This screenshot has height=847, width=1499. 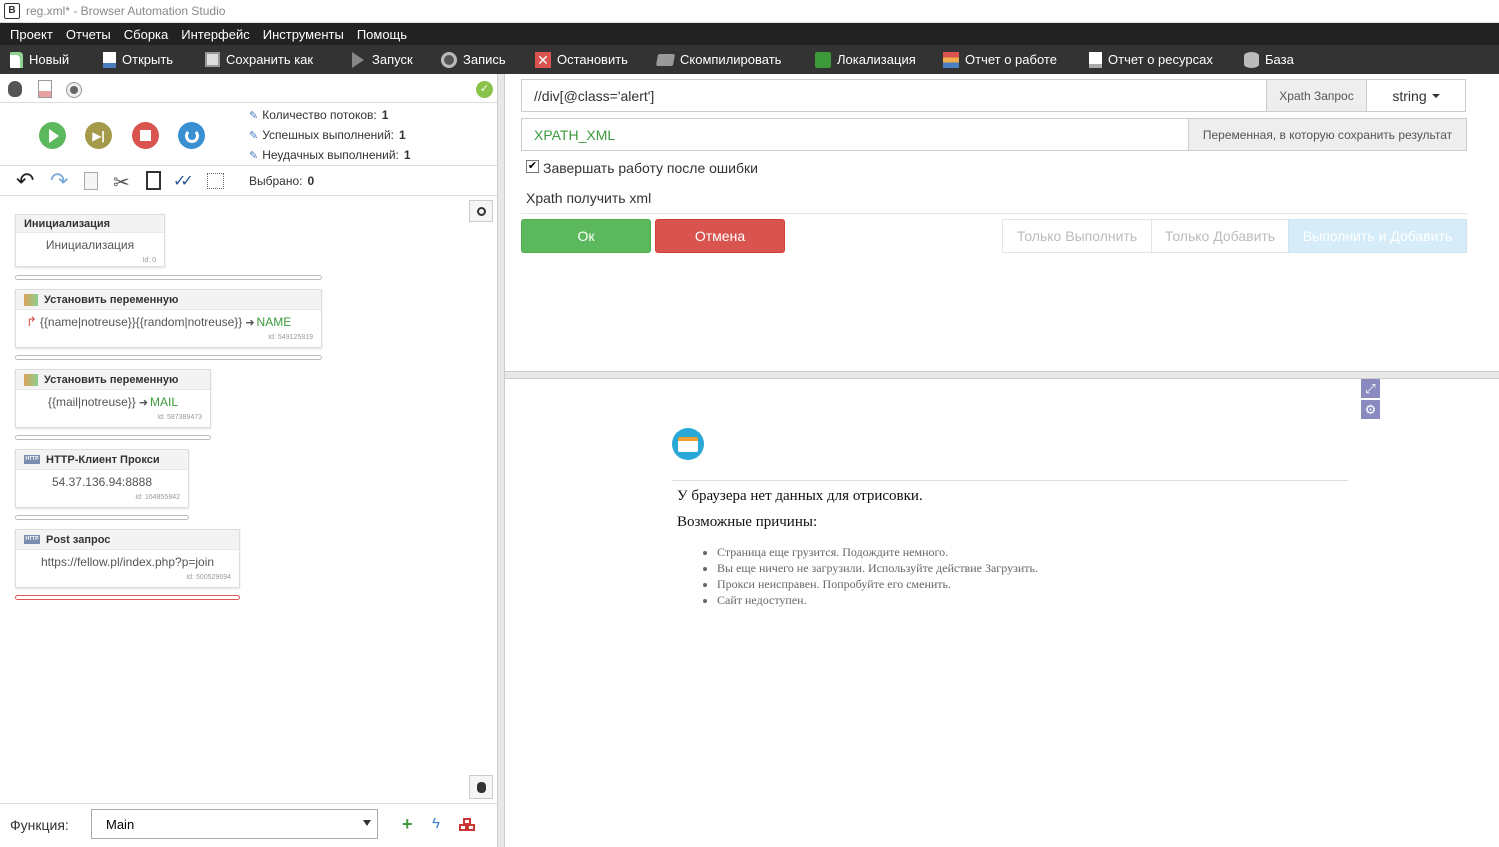 What do you see at coordinates (303, 34) in the screenshot?
I see `menu-tools: Инструменты` at bounding box center [303, 34].